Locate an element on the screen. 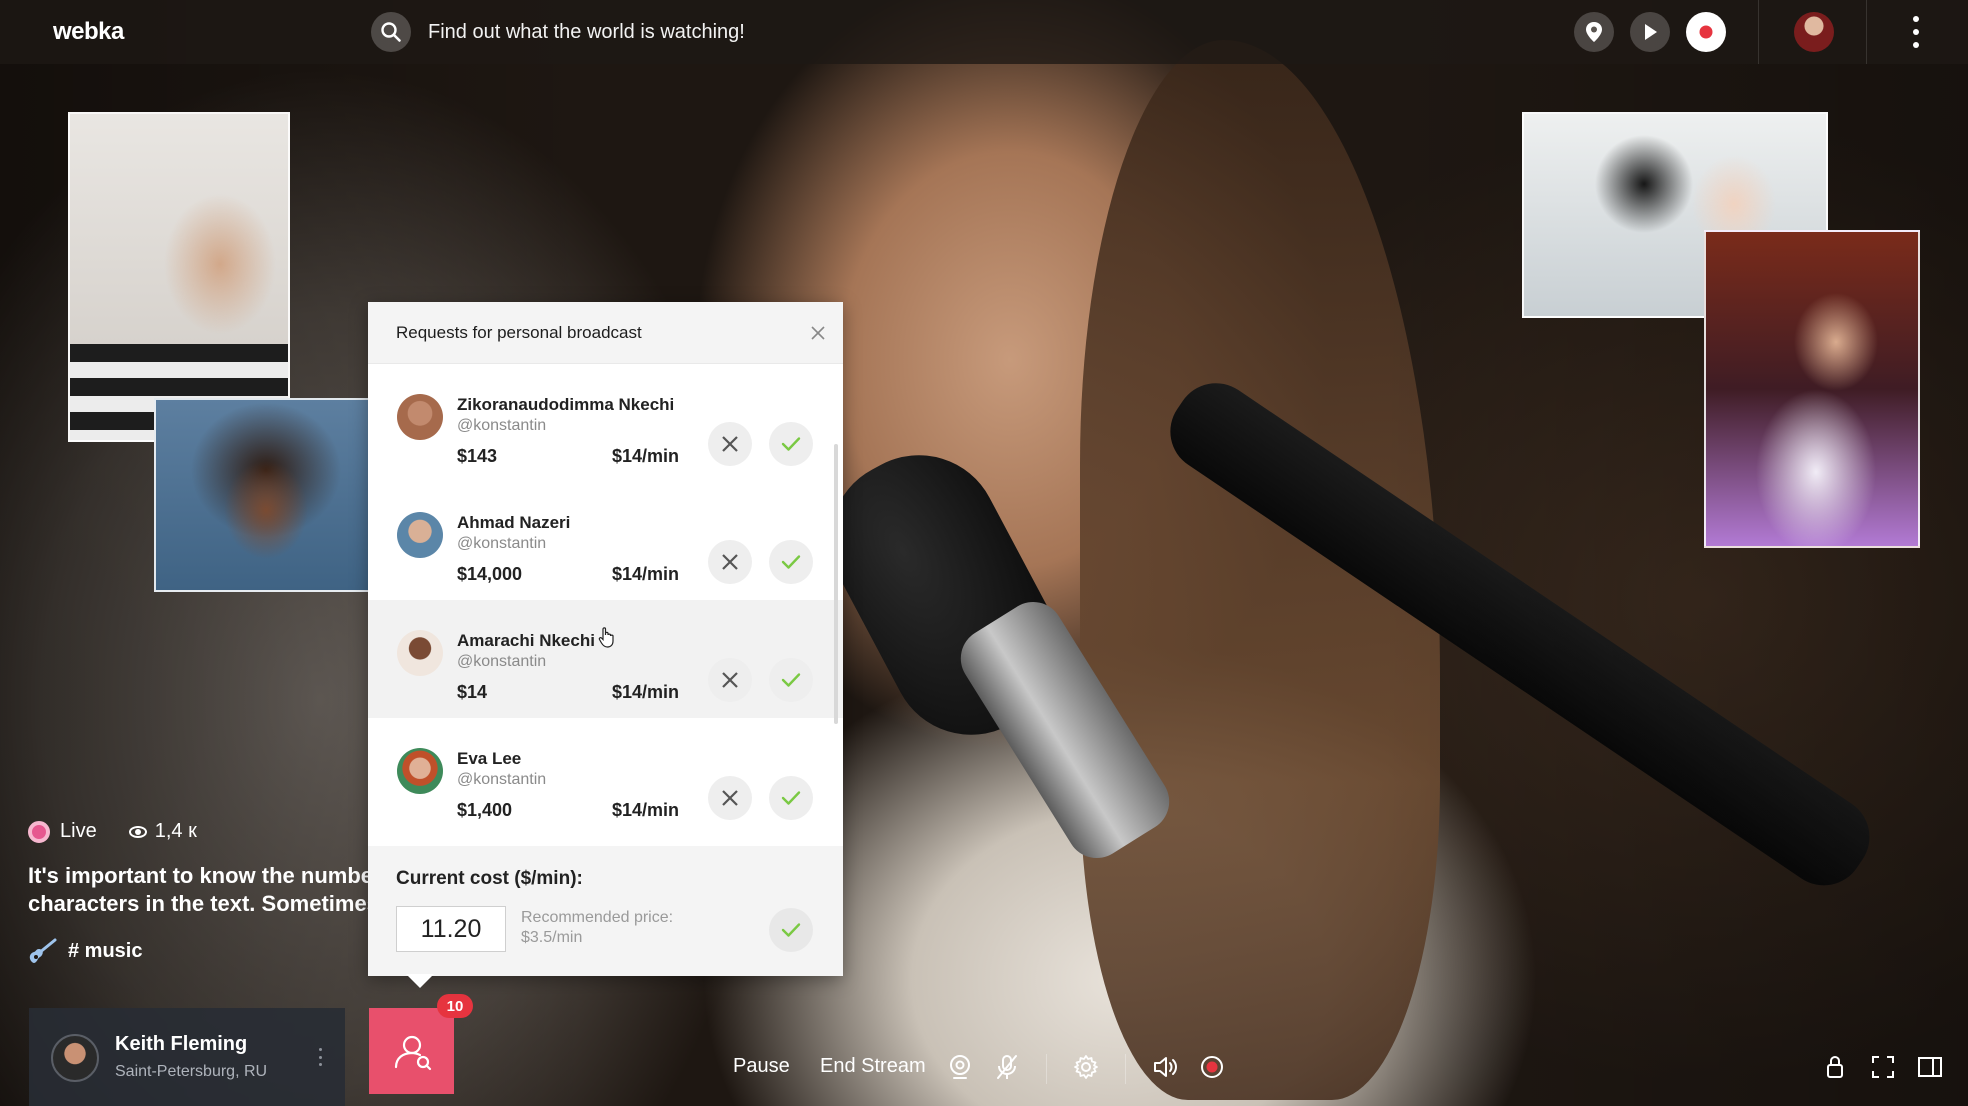  record-stream-button is located at coordinates (1212, 1067).